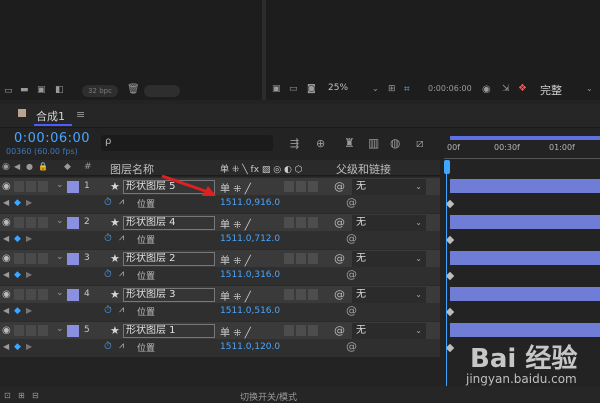 Image resolution: width=600 pixels, height=403 pixels. Describe the element at coordinates (447, 167) in the screenshot. I see `playhead-handle` at that location.